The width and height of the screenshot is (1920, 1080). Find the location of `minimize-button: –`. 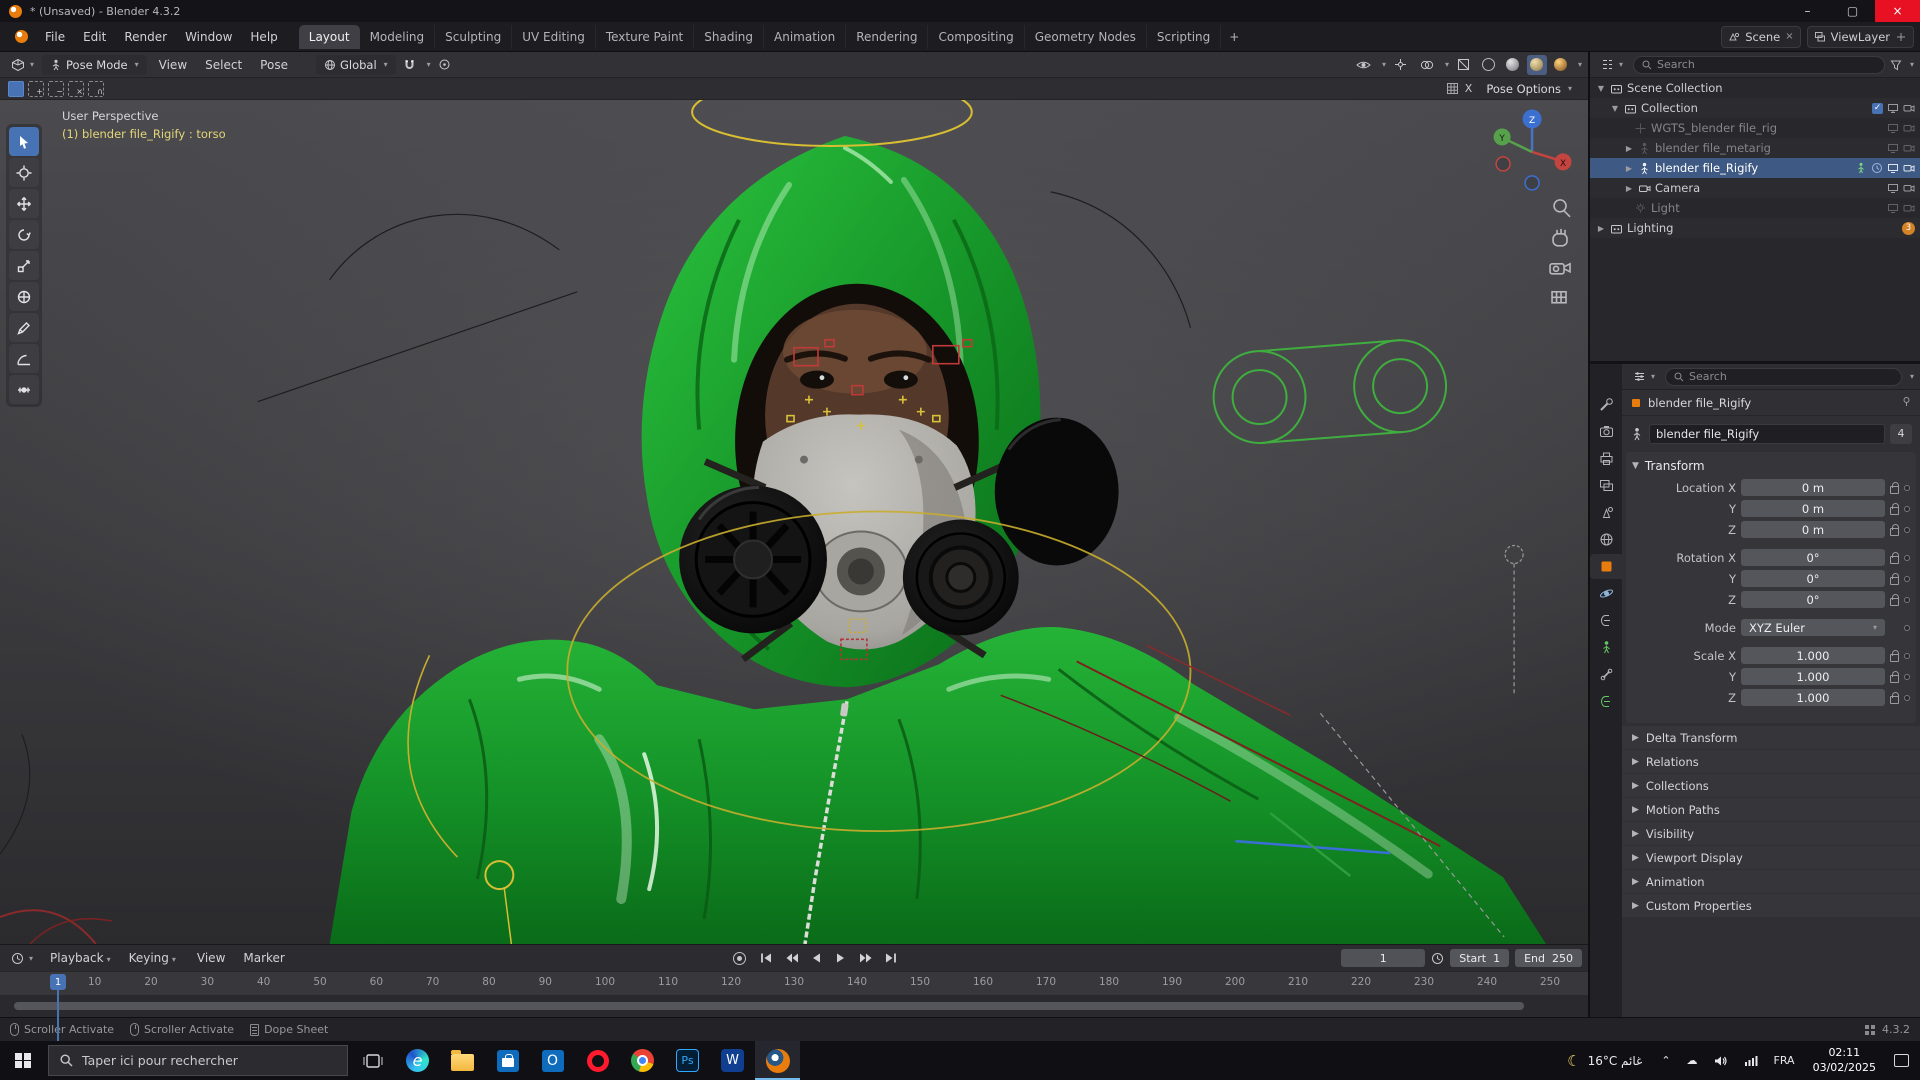

minimize-button: – is located at coordinates (1807, 11).